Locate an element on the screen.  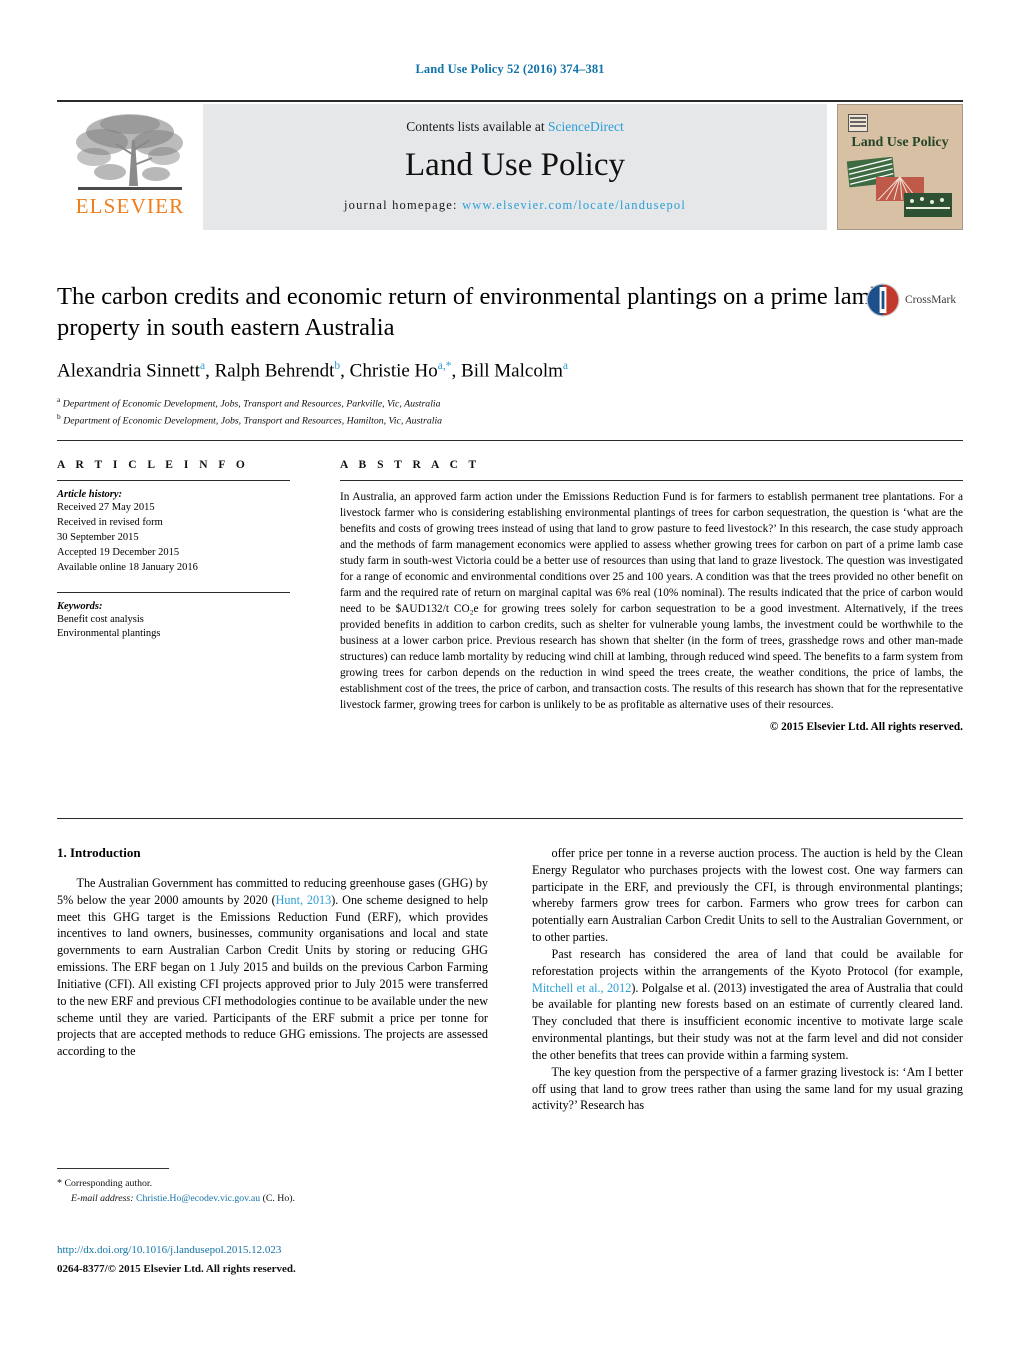
abstract-rule is located at coordinates (651, 480).